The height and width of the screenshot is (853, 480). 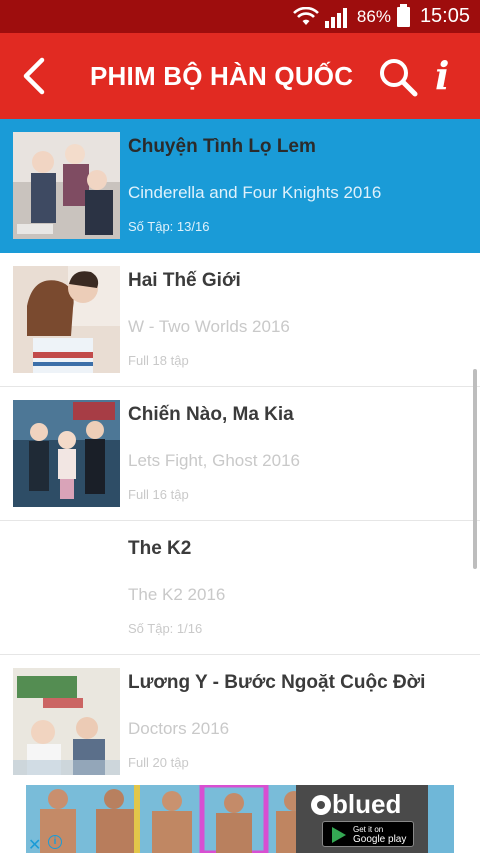 What do you see at coordinates (446, 76) in the screenshot?
I see `info-icon: i` at bounding box center [446, 76].